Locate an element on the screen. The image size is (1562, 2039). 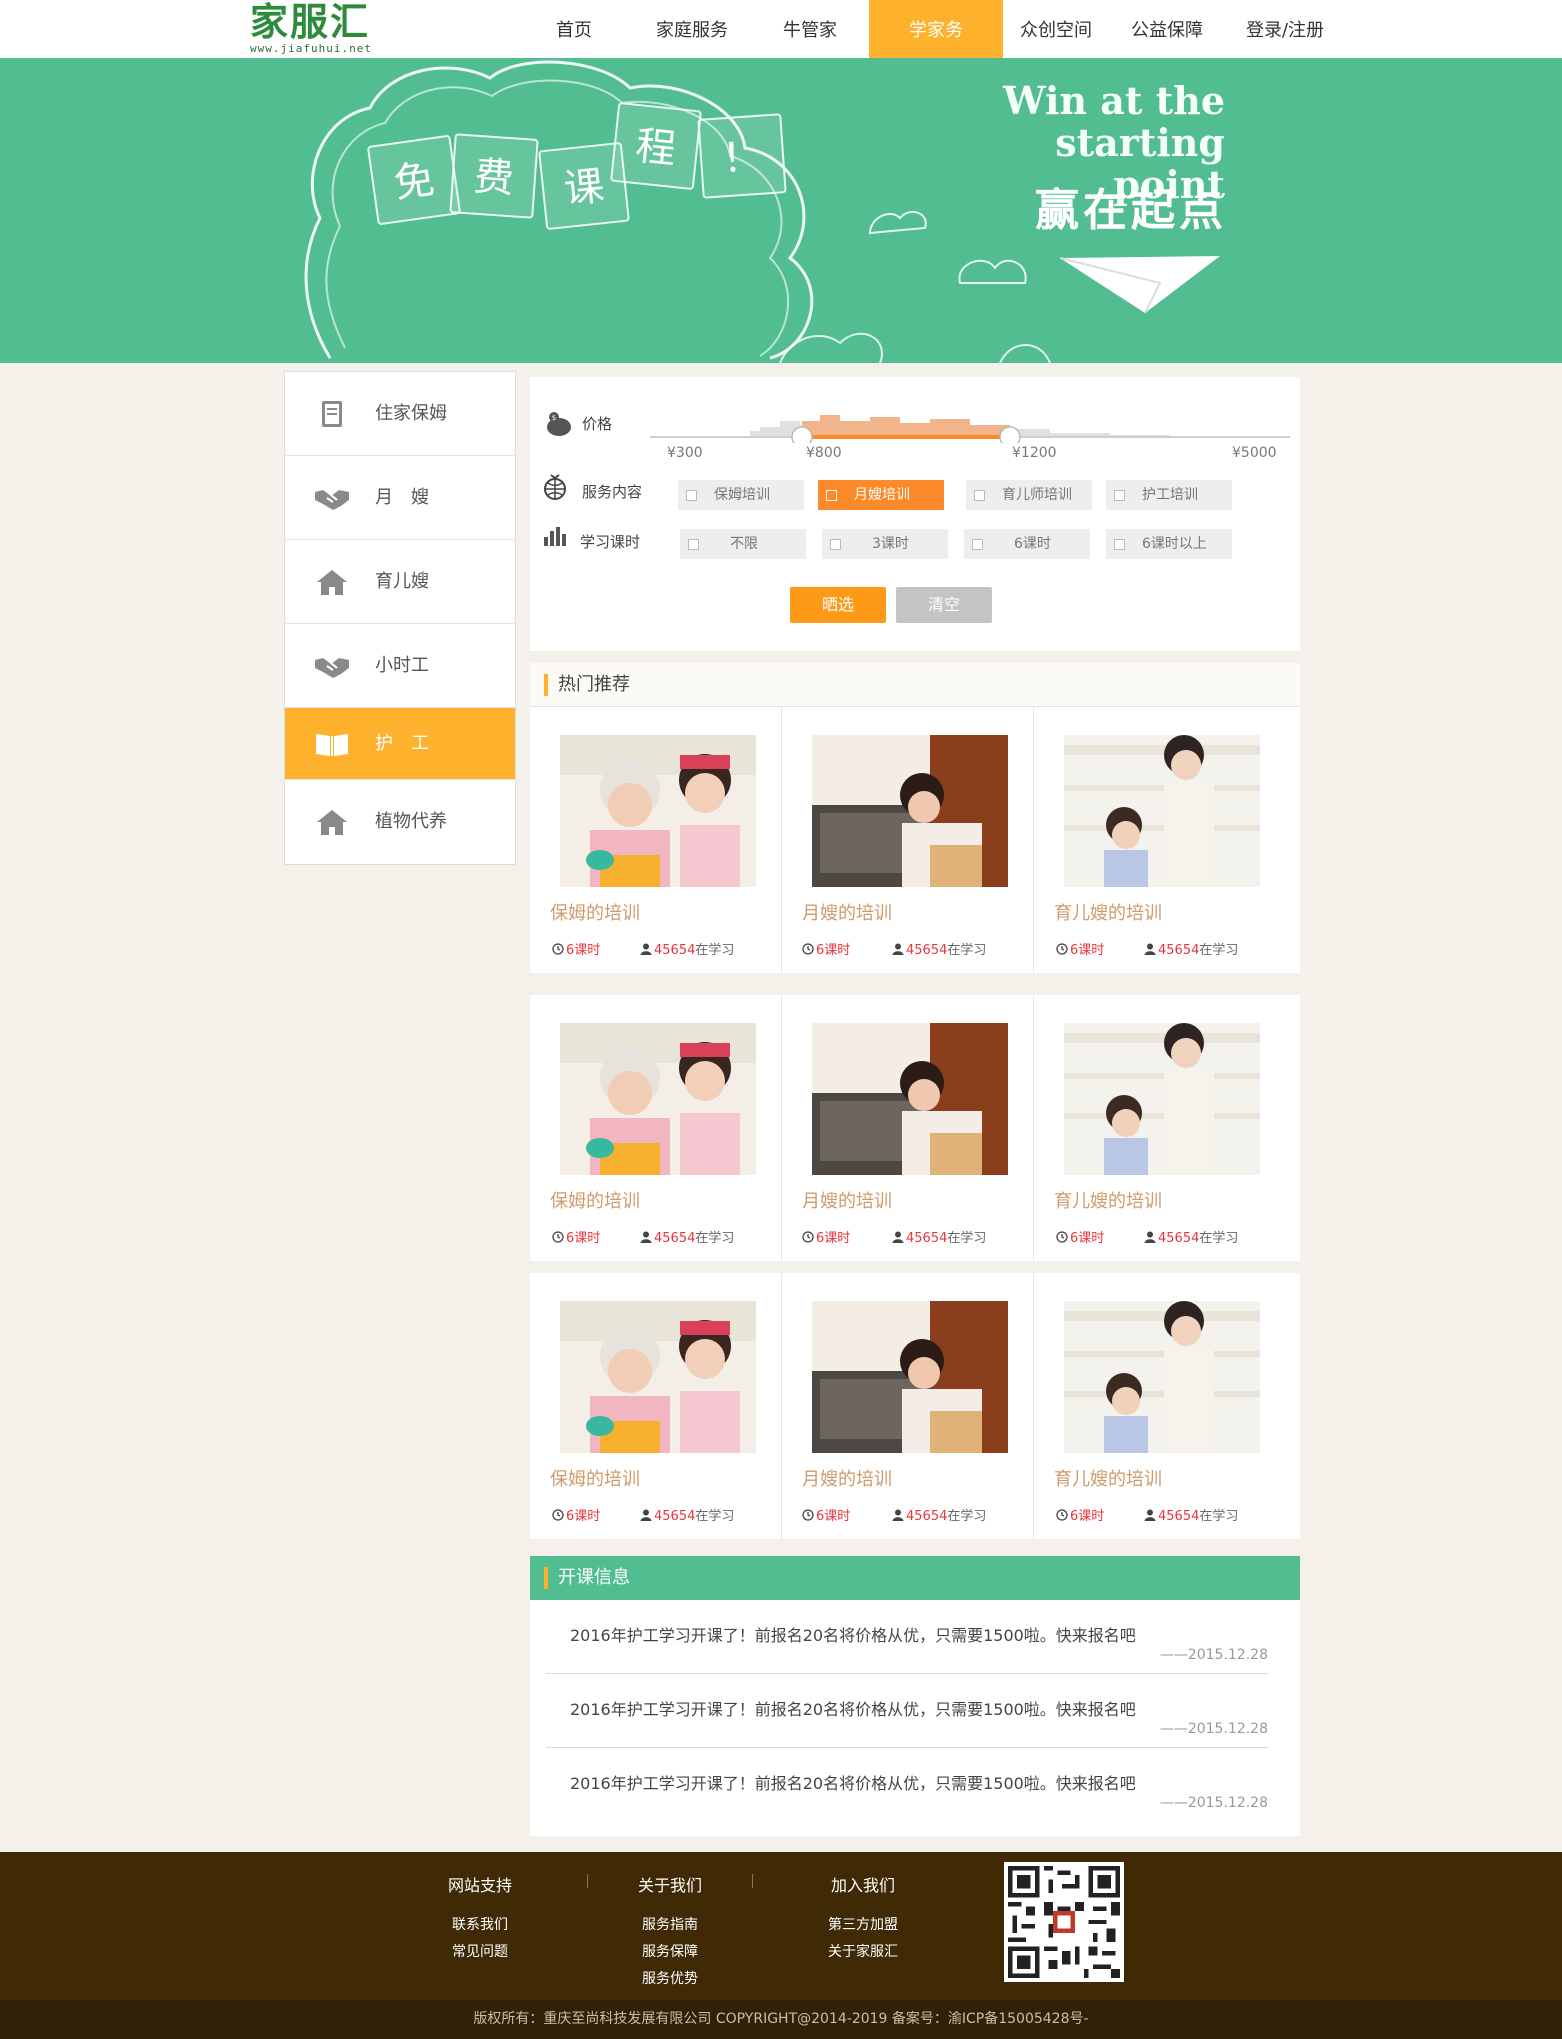
footer-col-join: 加入我们 第三方加盟 关于家服汇 is located at coordinates (863, 1919).